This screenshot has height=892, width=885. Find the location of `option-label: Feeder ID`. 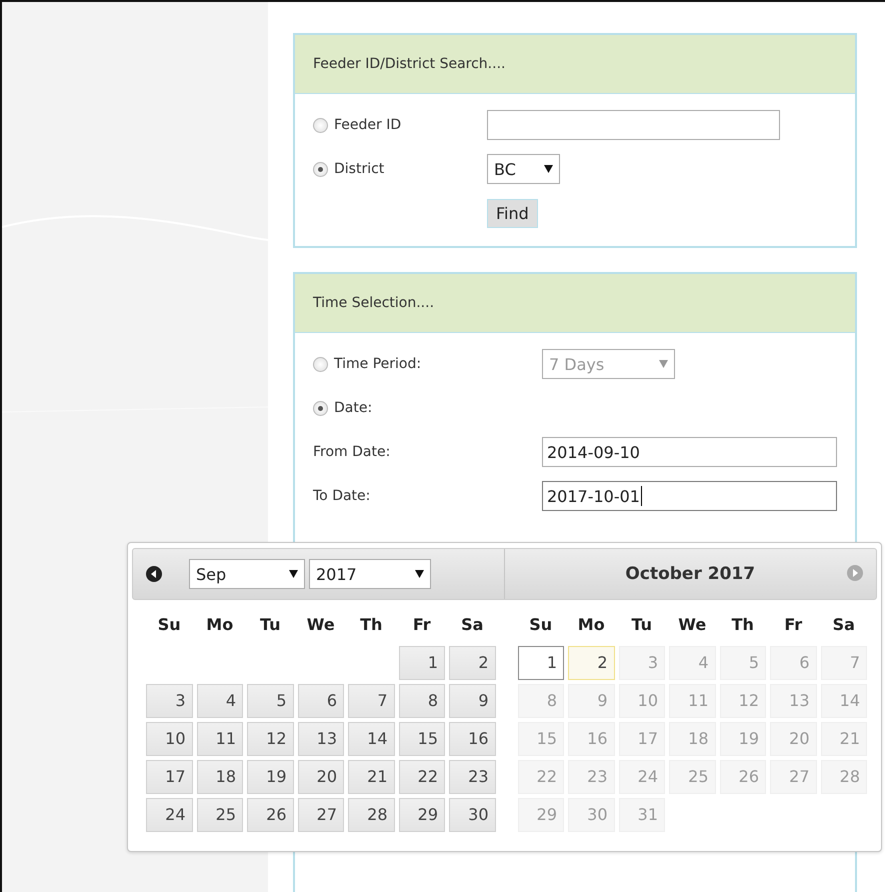

option-label: Feeder ID is located at coordinates (368, 125).